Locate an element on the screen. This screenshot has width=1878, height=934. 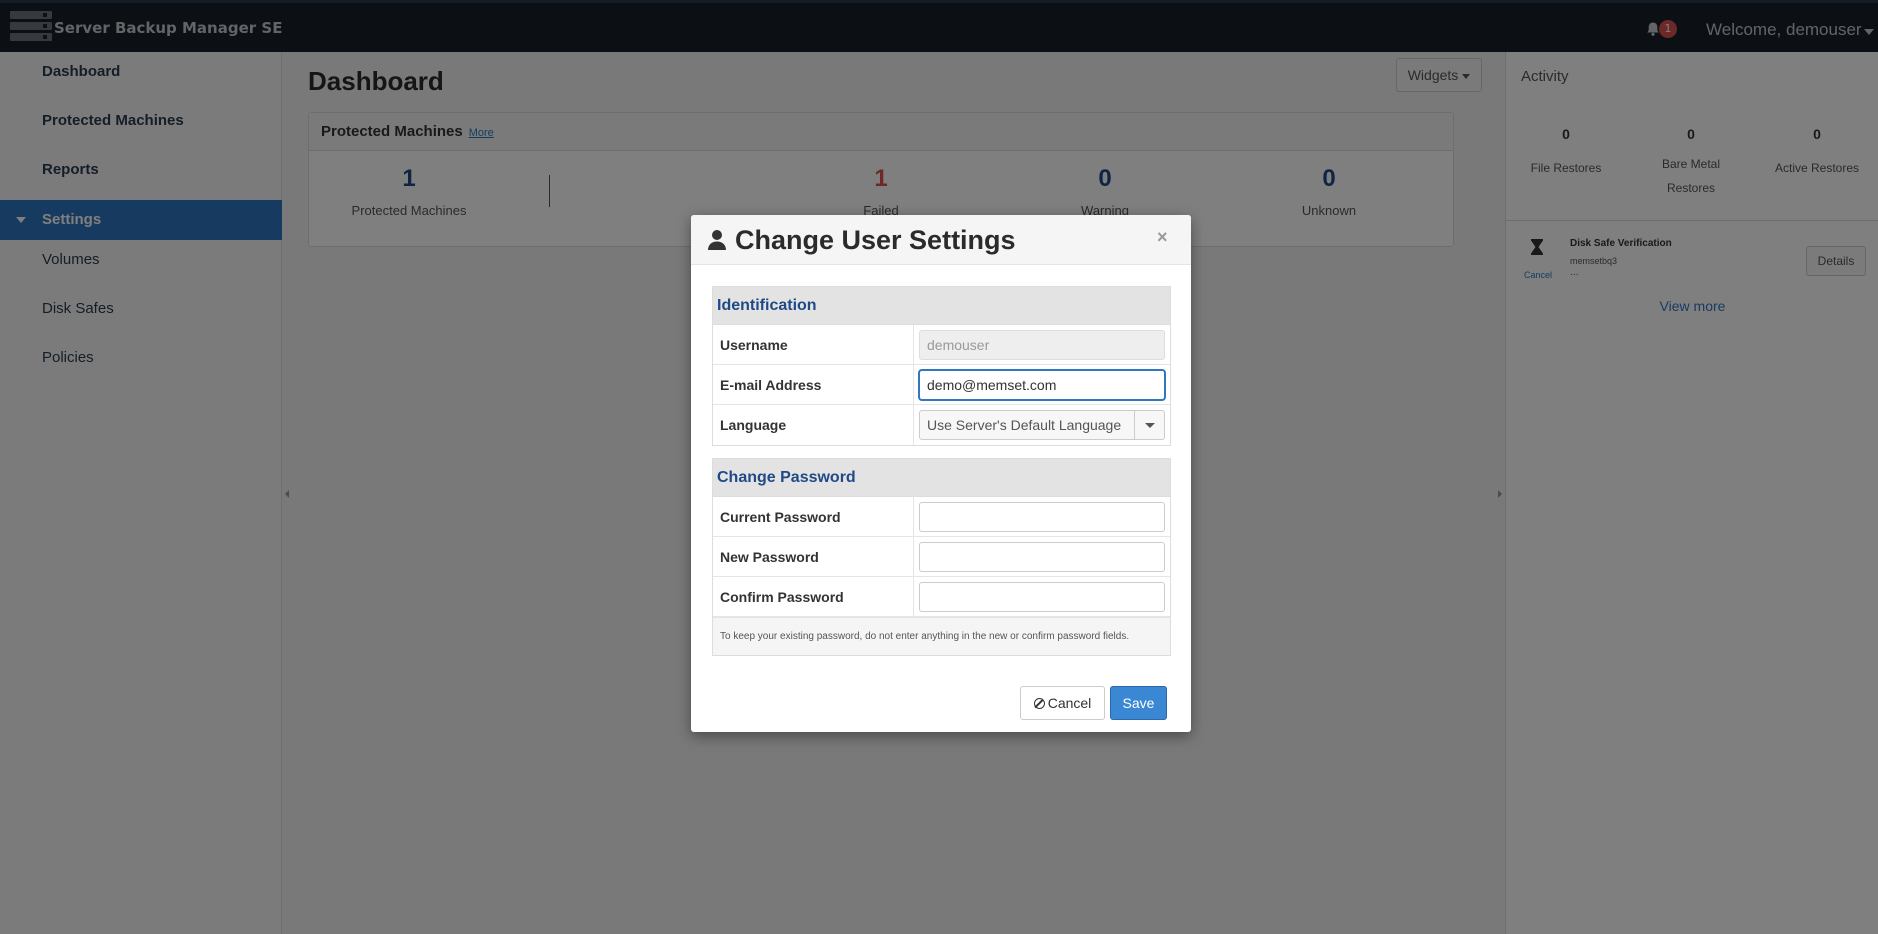
email-field is located at coordinates (1042, 385).